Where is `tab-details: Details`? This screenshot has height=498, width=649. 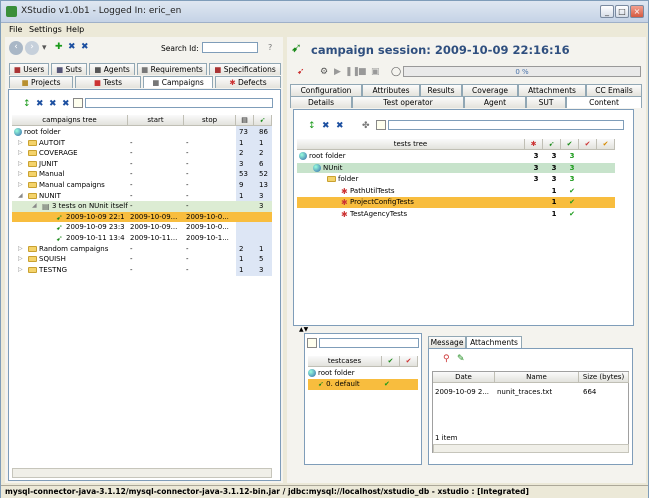 tab-details: Details is located at coordinates (321, 102).